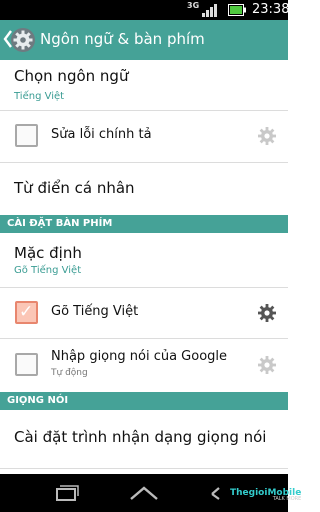 The image size is (320, 512). What do you see at coordinates (267, 365) in the screenshot?
I see `google-voice-typing-settings-gear-icon` at bounding box center [267, 365].